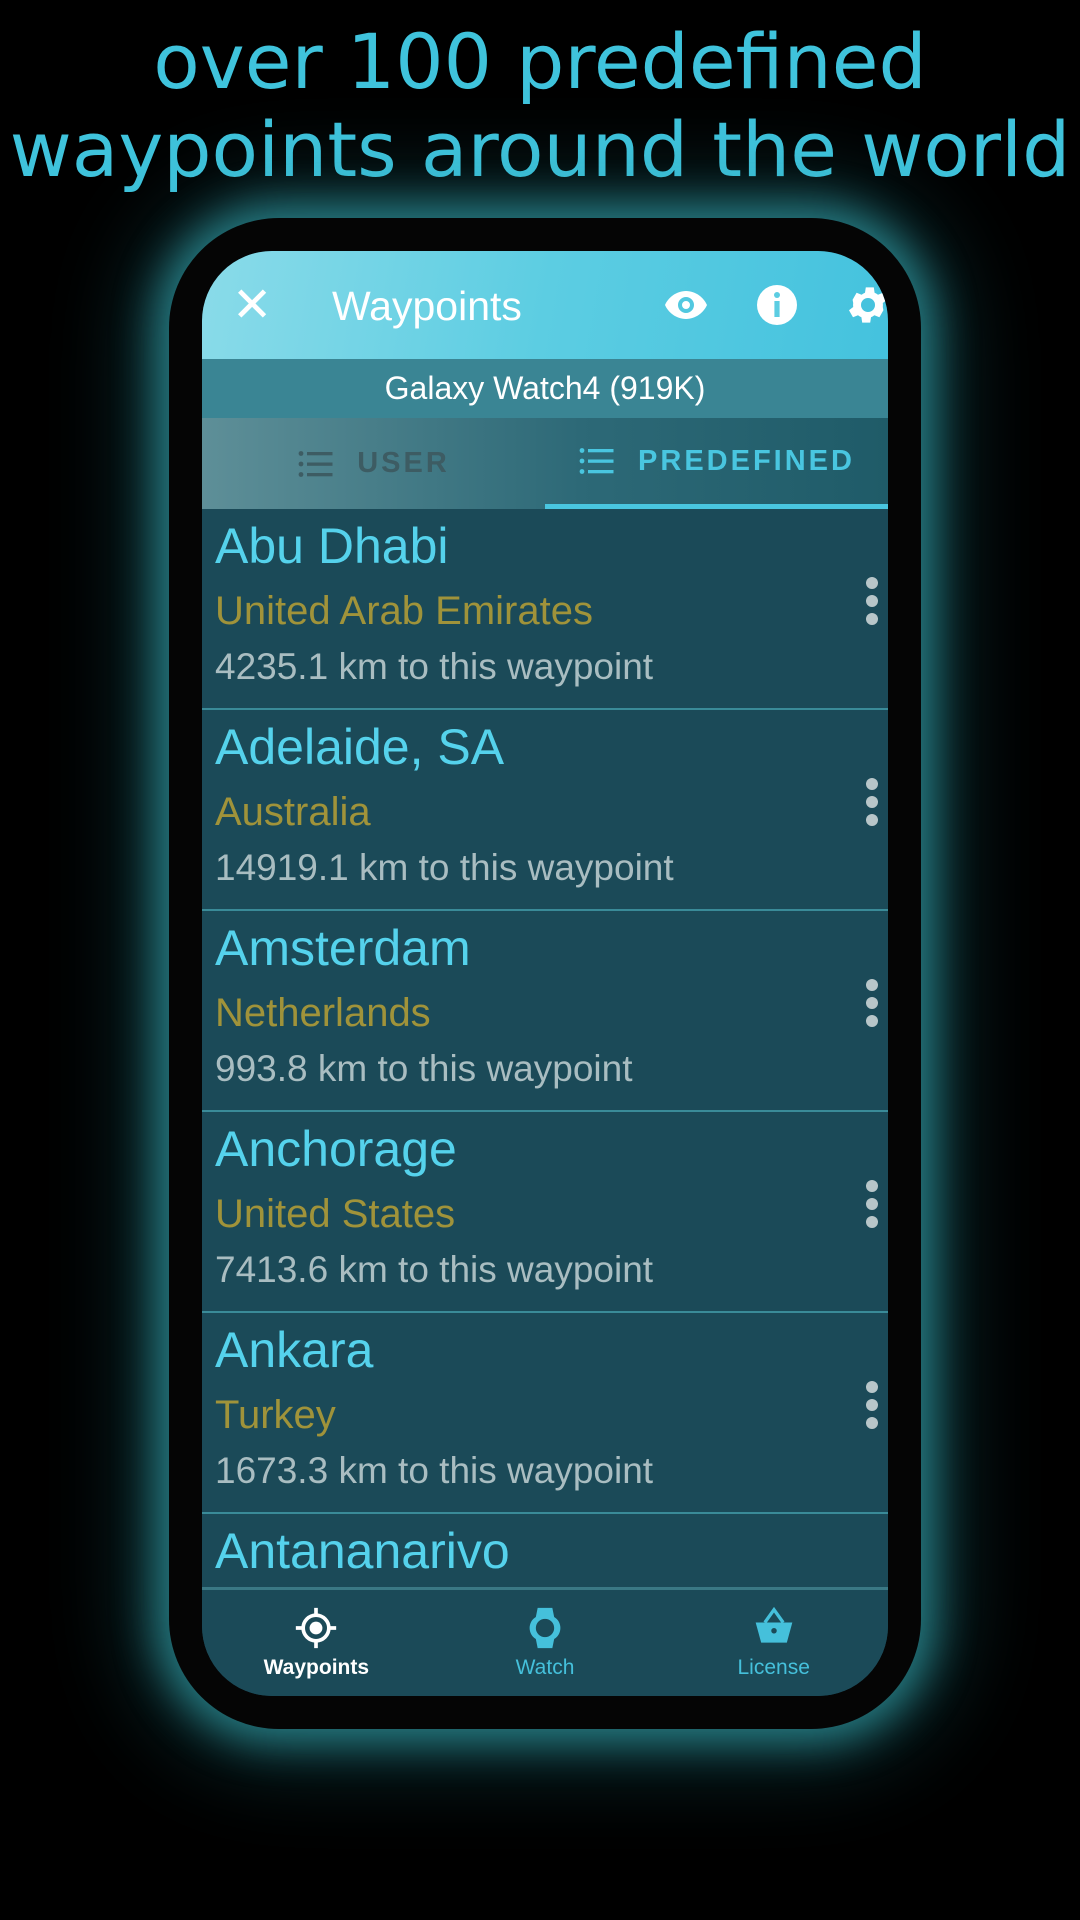 The height and width of the screenshot is (1920, 1080). Describe the element at coordinates (360, 747) in the screenshot. I see `waypoint-name: Adelaide, SA` at that location.